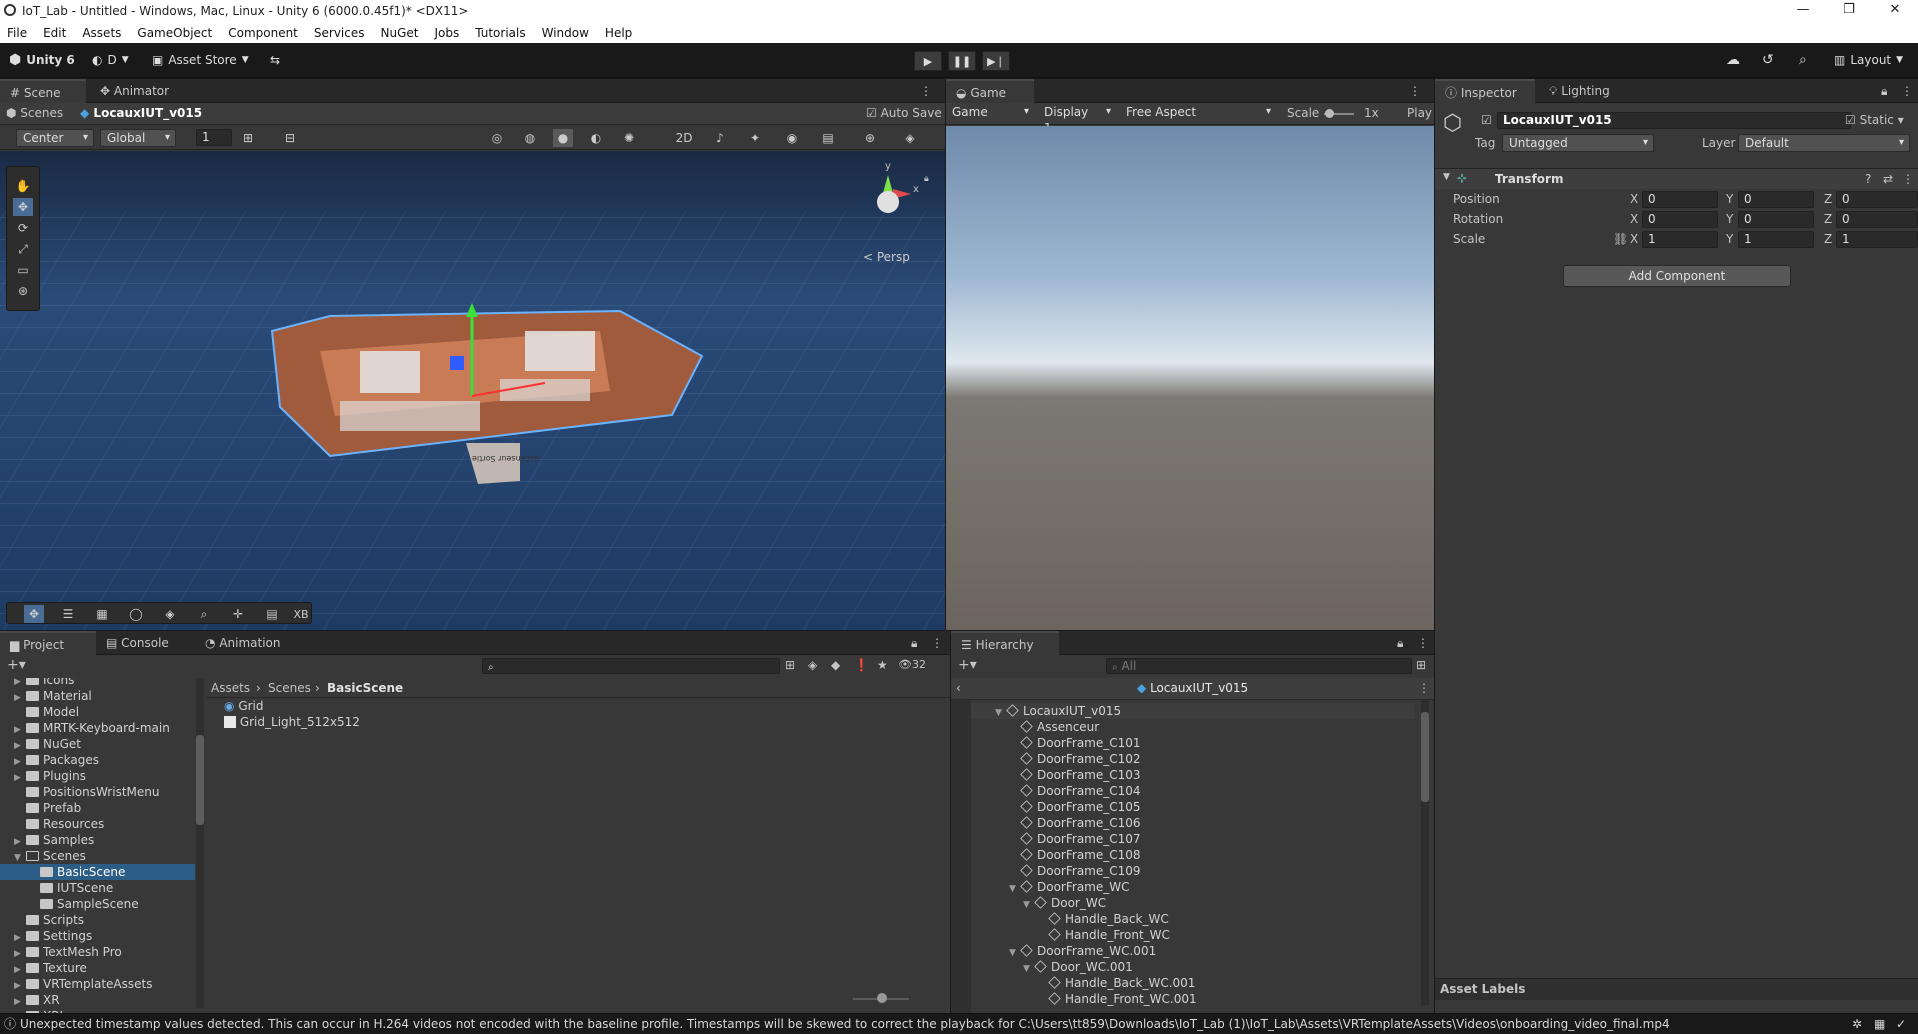 This screenshot has width=1918, height=1034. Describe the element at coordinates (272, 614) in the screenshot. I see `device-icon: ▤` at that location.